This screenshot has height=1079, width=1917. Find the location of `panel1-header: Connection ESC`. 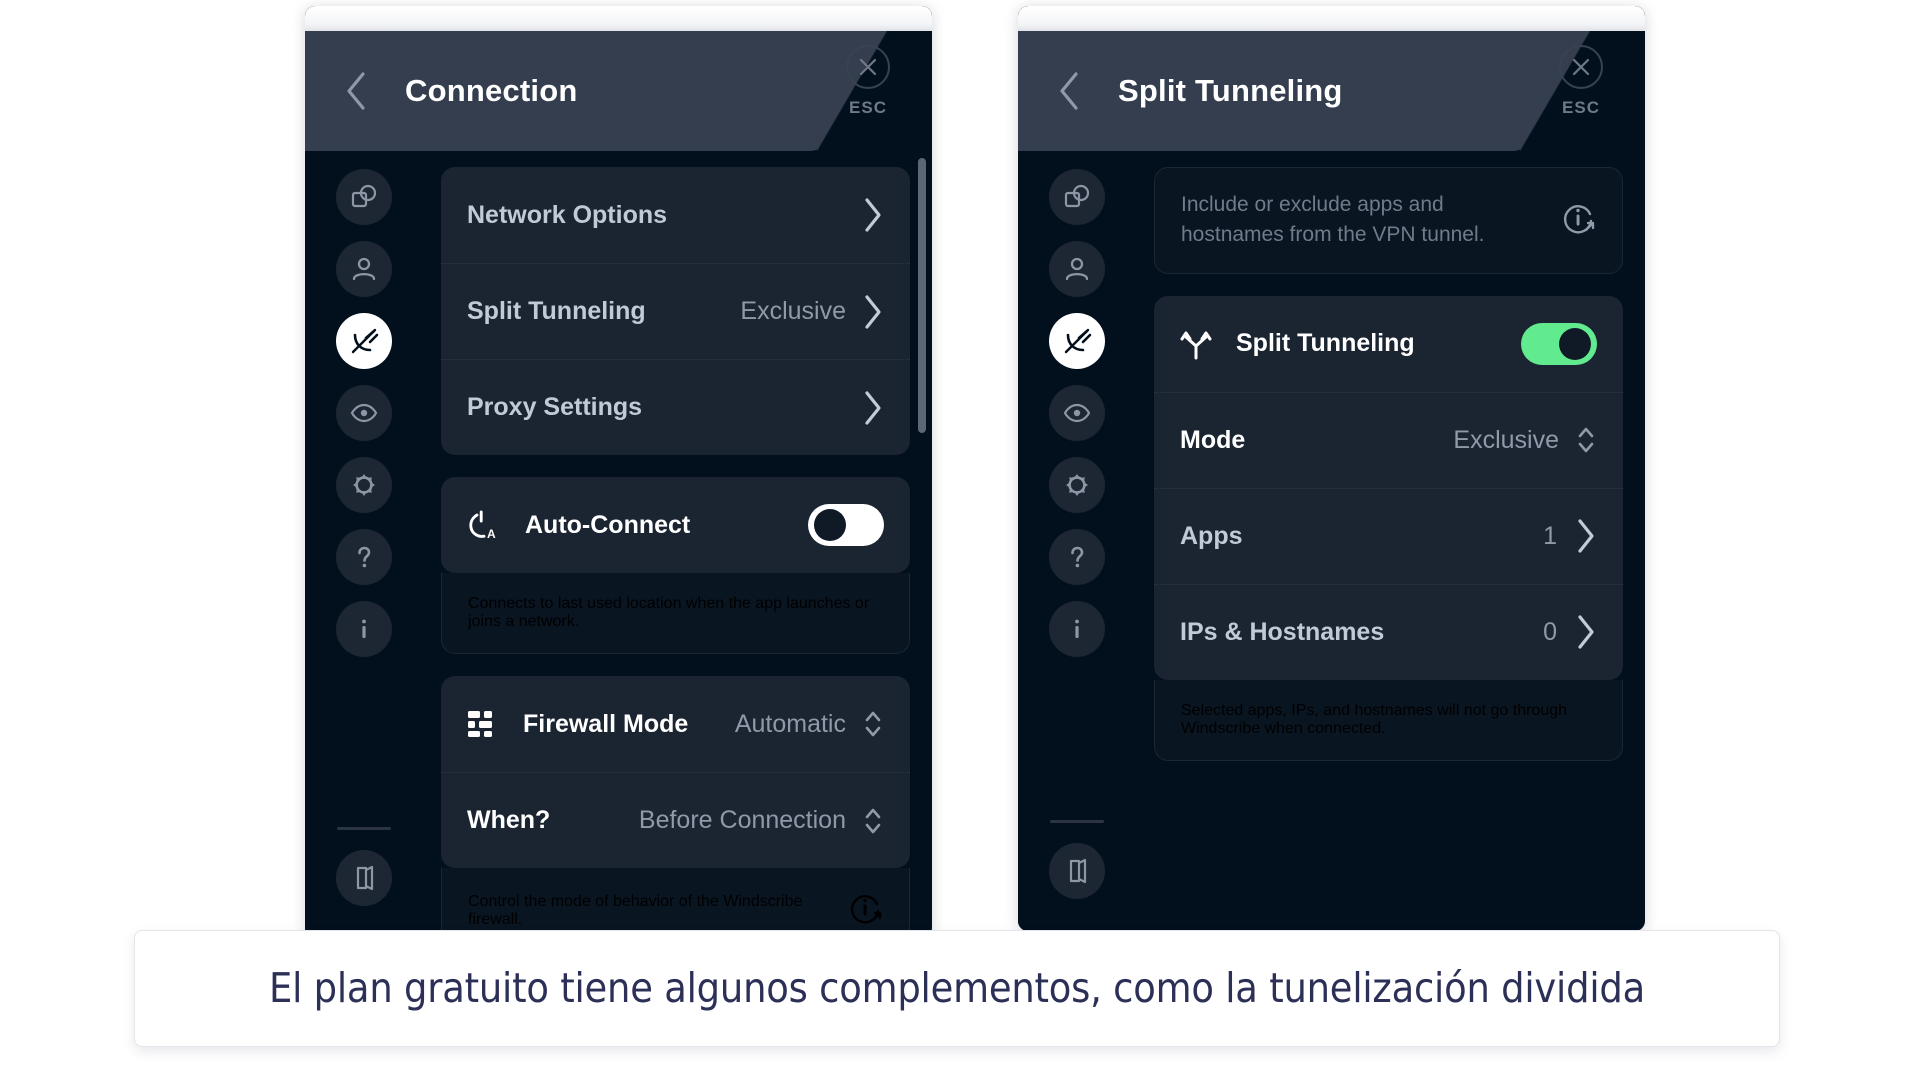

panel1-header: Connection ESC is located at coordinates (618, 91).